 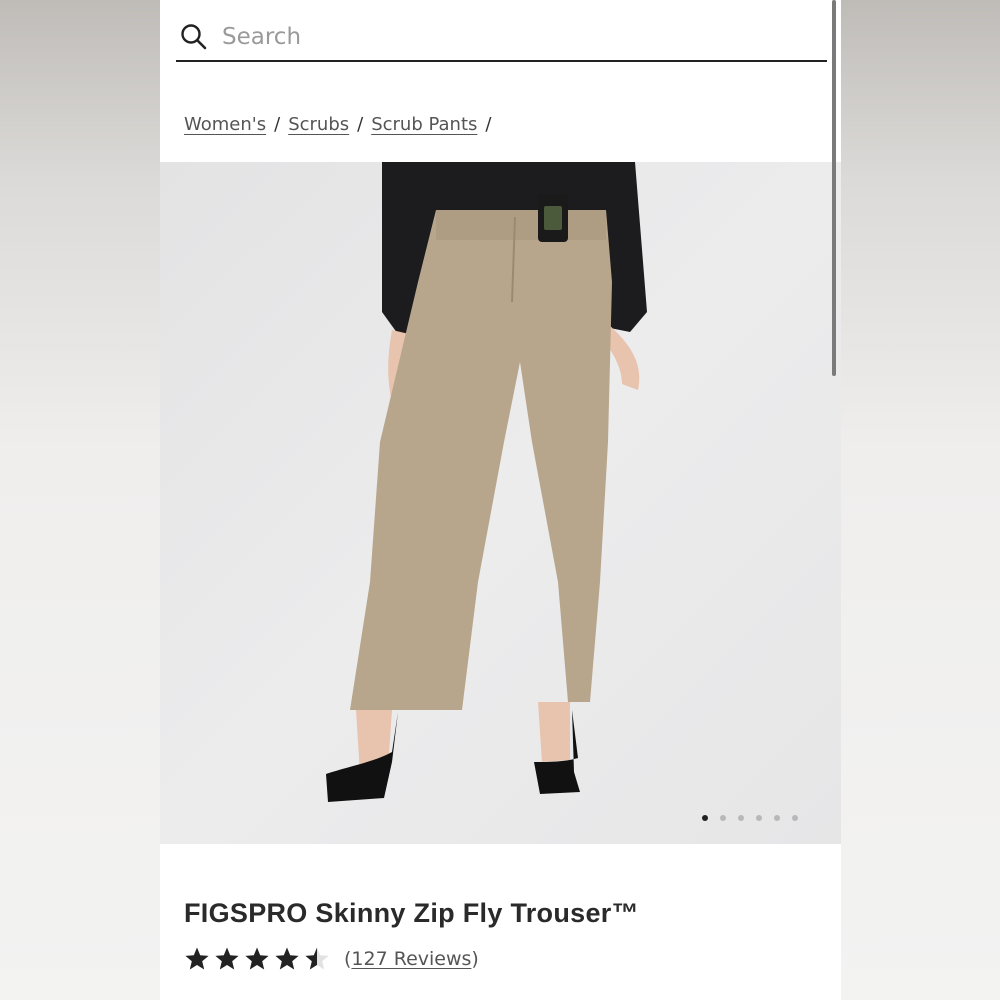 I want to click on product-rating: (127 Reviews), so click(x=331, y=959).